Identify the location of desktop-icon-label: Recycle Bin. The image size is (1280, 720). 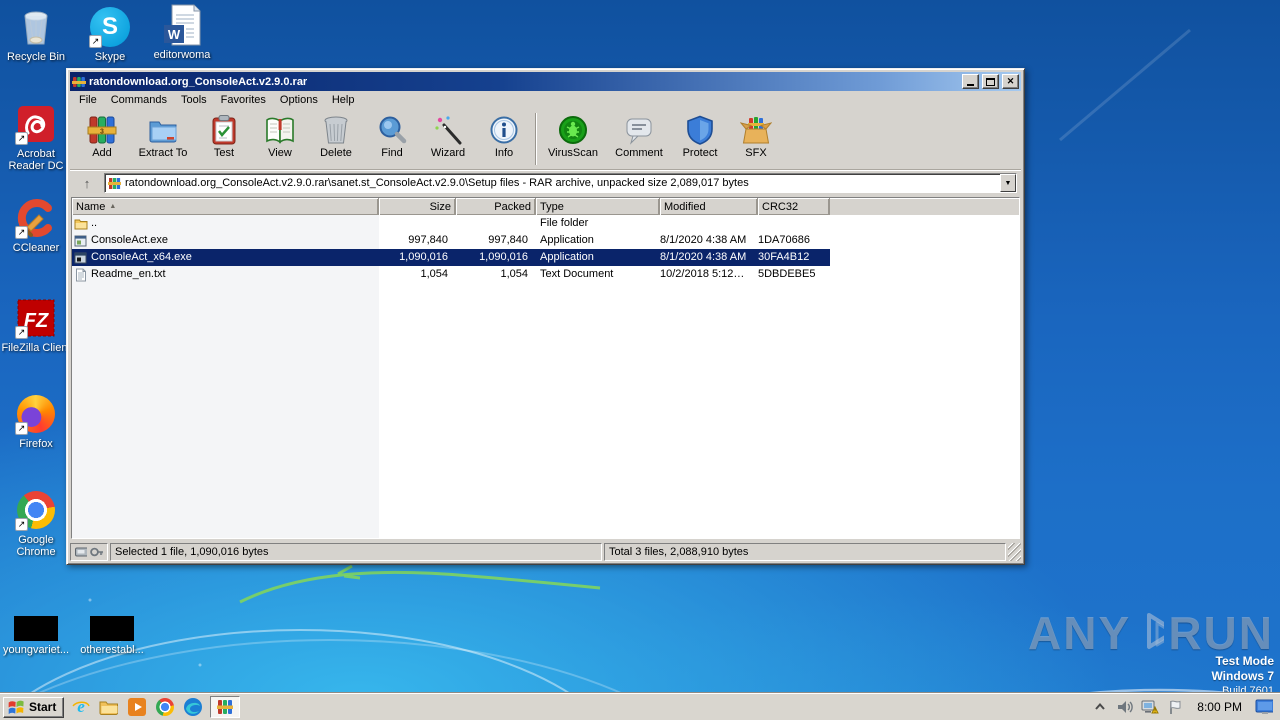
(36, 57).